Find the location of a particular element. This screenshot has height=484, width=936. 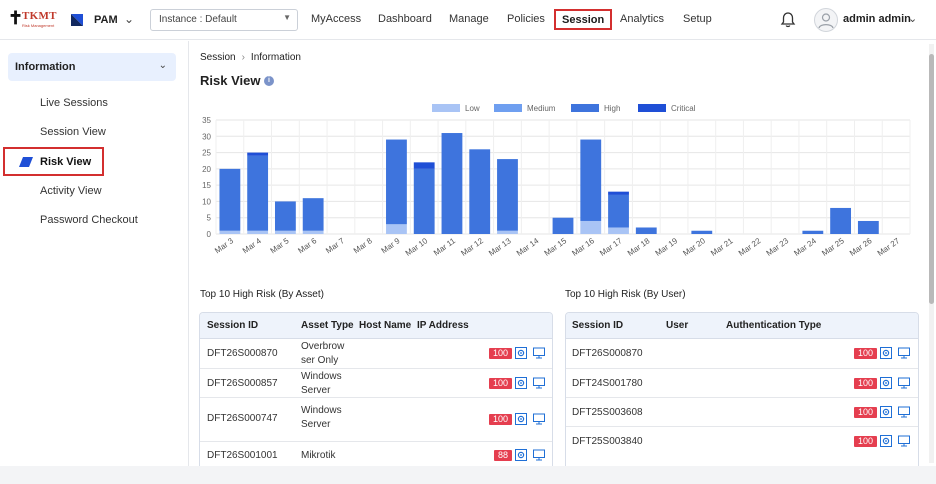

x-tick-label: Mar 6 is located at coordinates (307, 245).